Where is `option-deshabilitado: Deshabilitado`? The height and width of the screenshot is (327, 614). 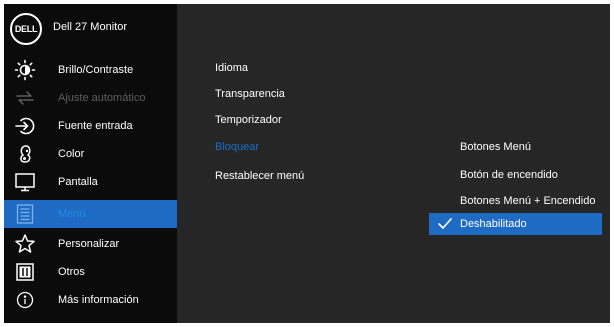
option-deshabilitado: Deshabilitado is located at coordinates (515, 224).